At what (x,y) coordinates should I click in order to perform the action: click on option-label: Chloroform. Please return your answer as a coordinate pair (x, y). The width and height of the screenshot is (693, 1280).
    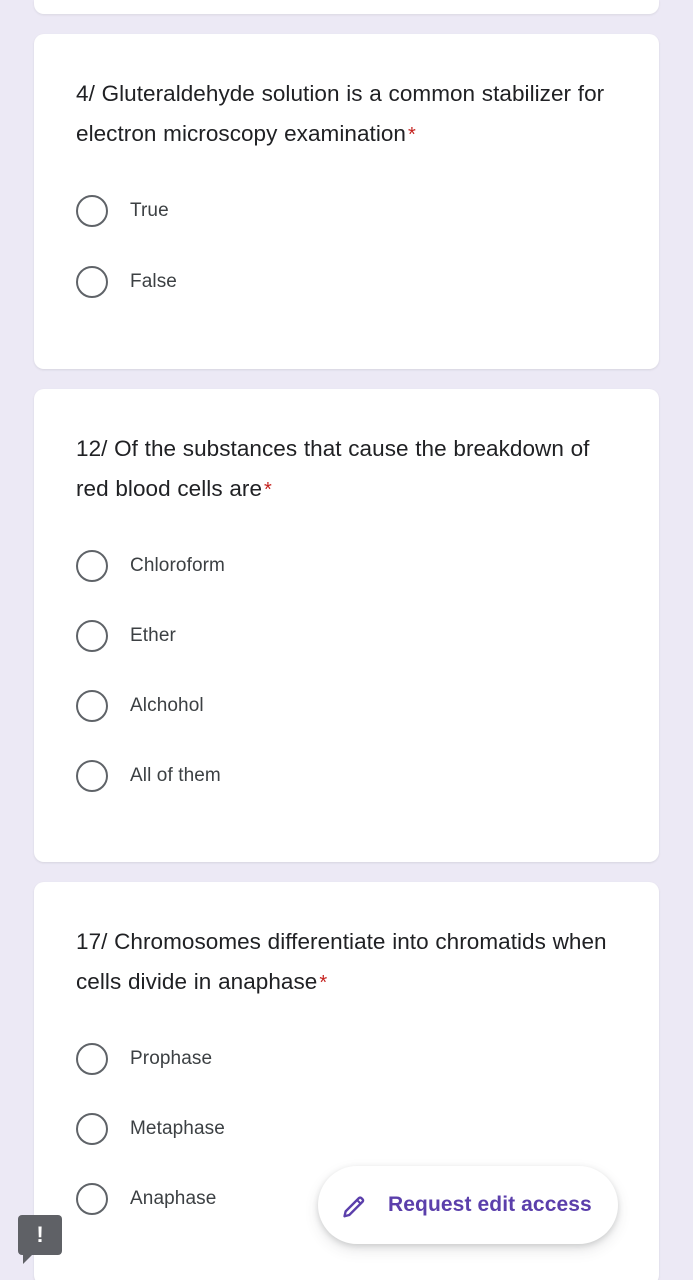
    Looking at the image, I should click on (177, 565).